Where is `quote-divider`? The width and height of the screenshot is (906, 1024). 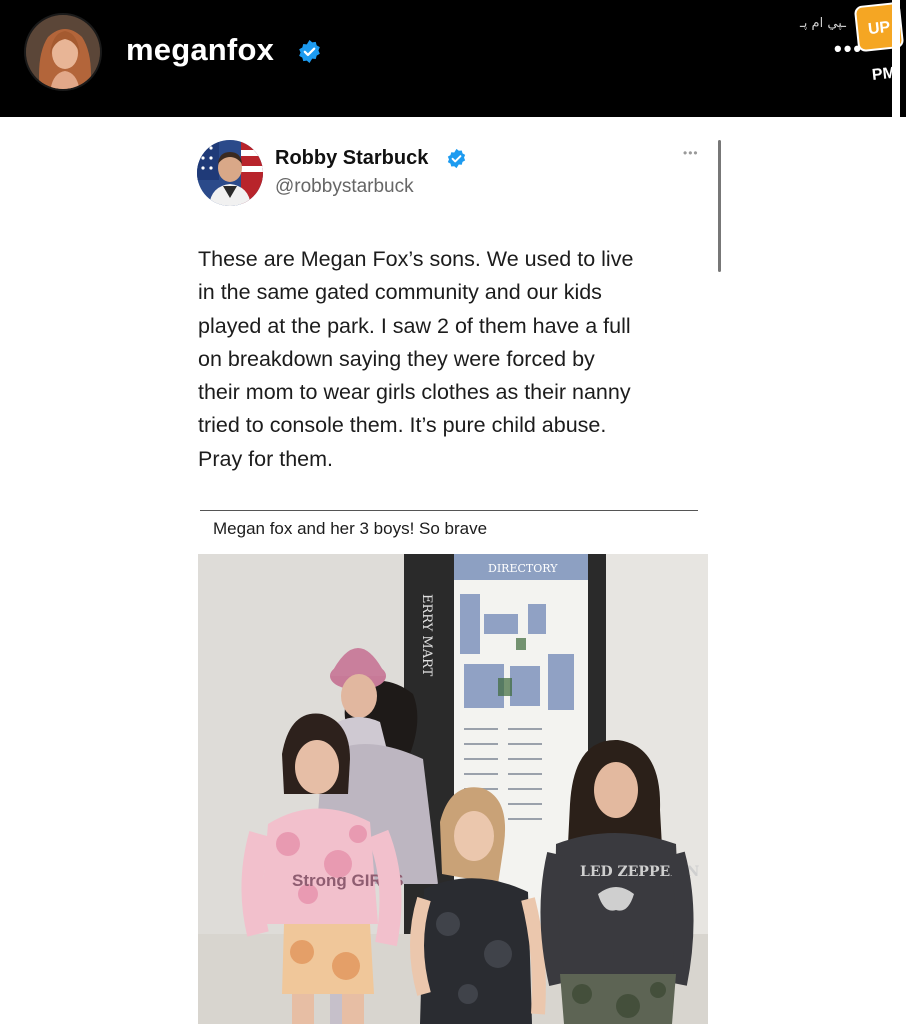 quote-divider is located at coordinates (449, 510).